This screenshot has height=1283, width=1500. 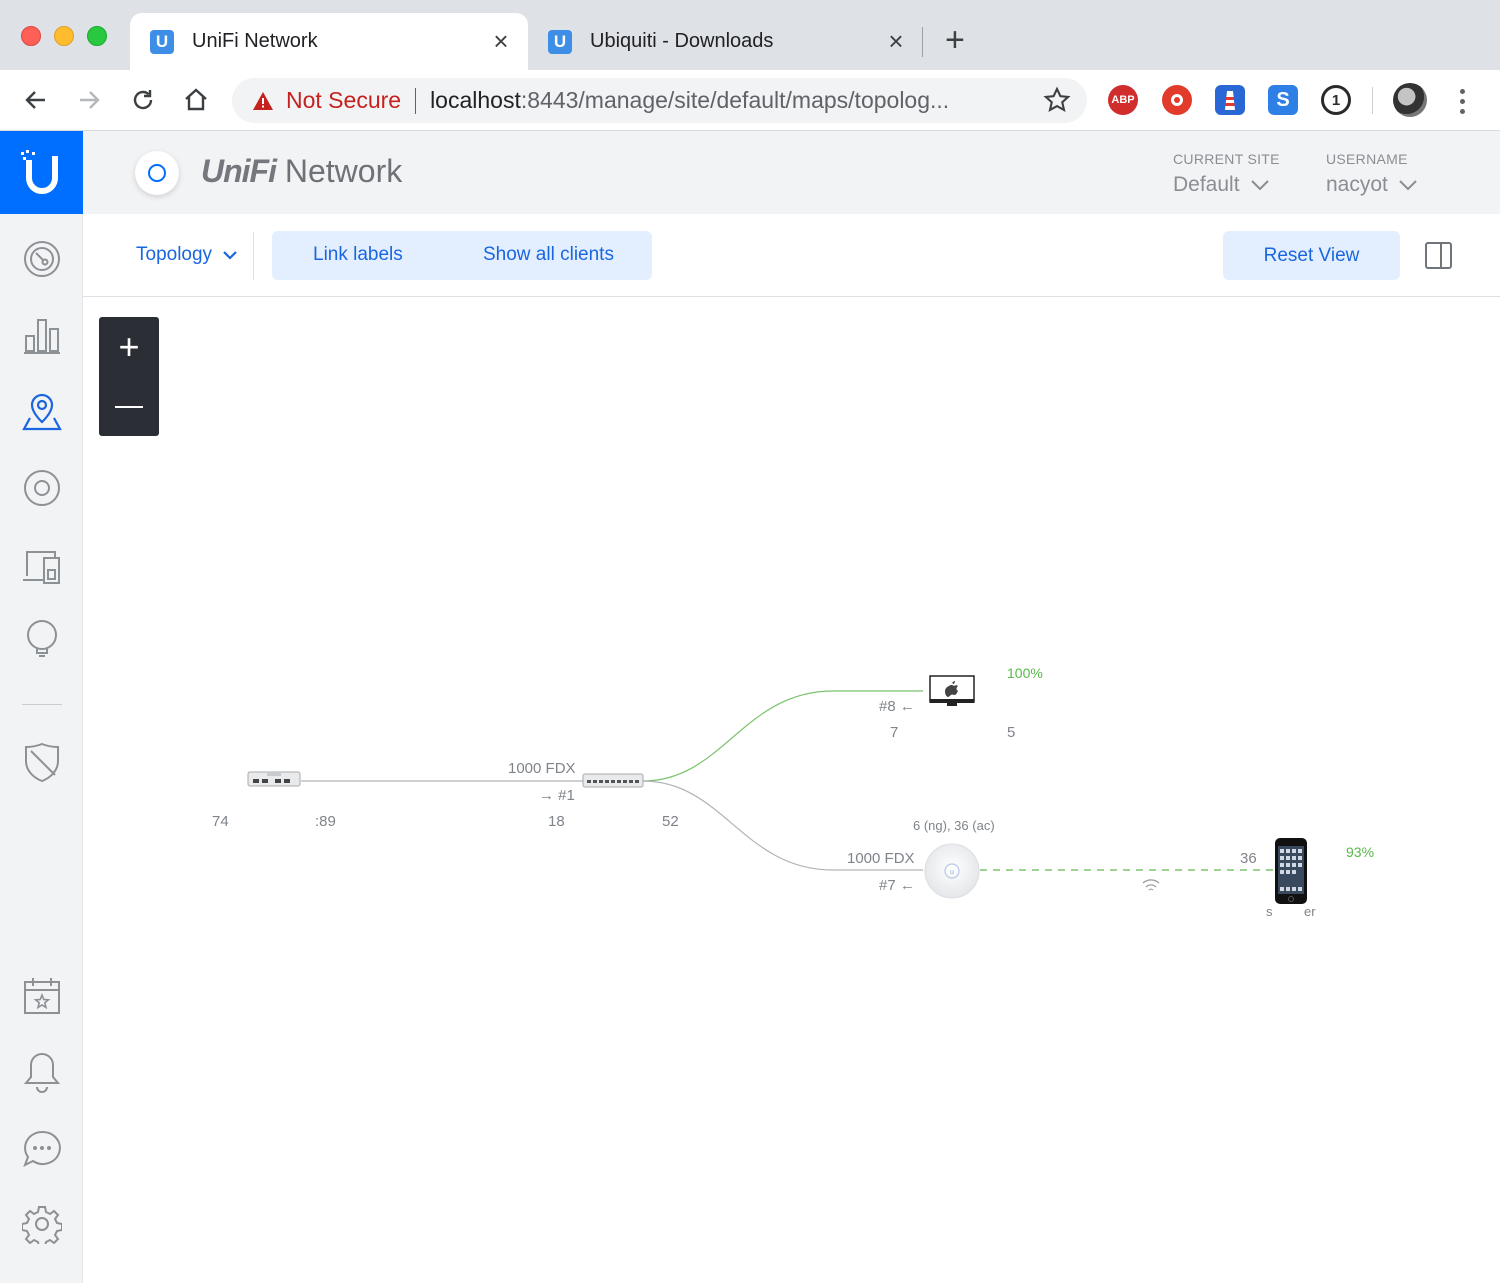 What do you see at coordinates (881, 858) in the screenshot?
I see `ap-link-speed: 1000 FDX` at bounding box center [881, 858].